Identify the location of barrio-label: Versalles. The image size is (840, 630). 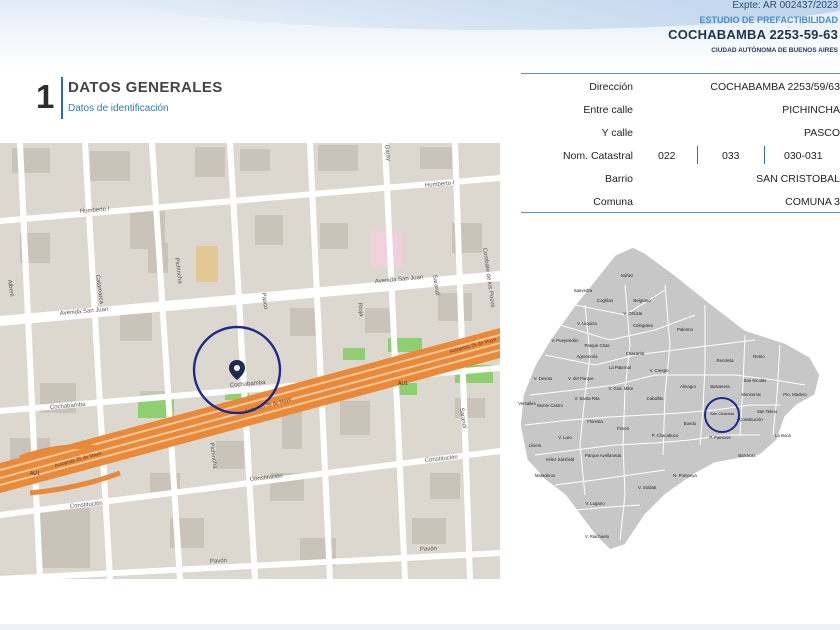
(526, 403).